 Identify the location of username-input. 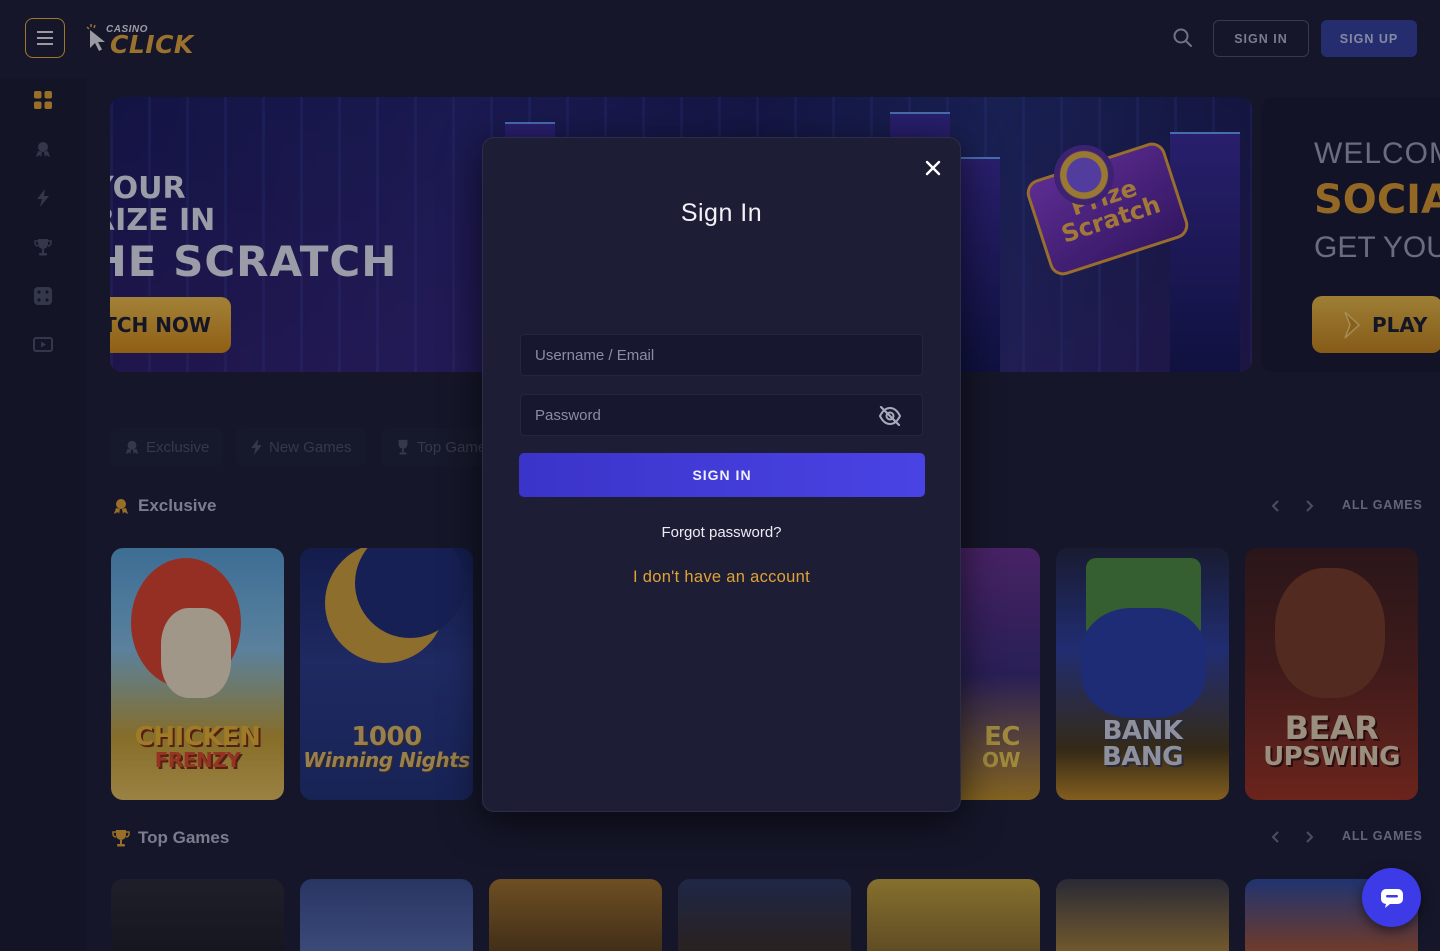
(721, 355).